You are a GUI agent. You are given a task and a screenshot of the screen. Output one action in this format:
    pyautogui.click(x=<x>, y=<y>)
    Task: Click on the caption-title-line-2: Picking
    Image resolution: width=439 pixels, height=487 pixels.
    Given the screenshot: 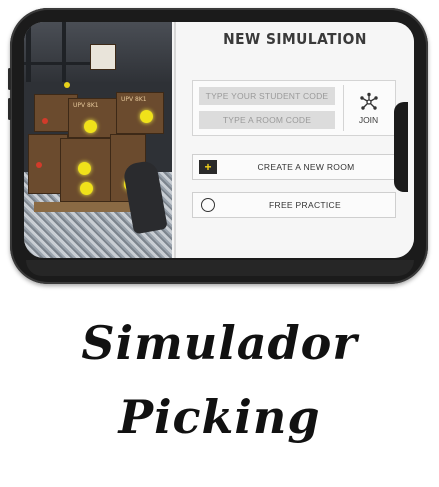 What is the action you would take?
    pyautogui.click(x=219, y=417)
    